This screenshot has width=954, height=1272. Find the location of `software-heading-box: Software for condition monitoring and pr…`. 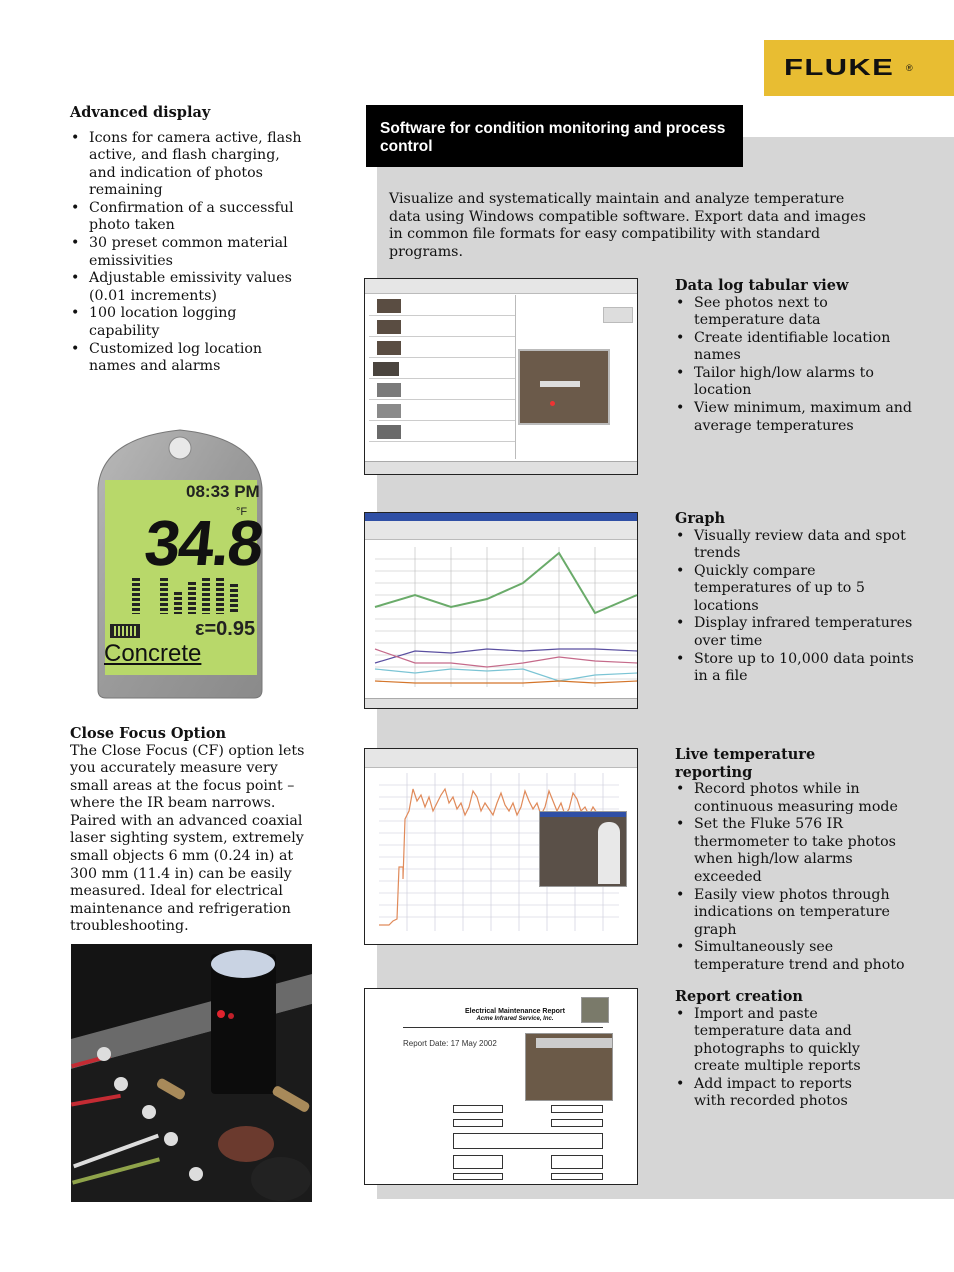

software-heading-box: Software for condition monitoring and pr… is located at coordinates (554, 136).